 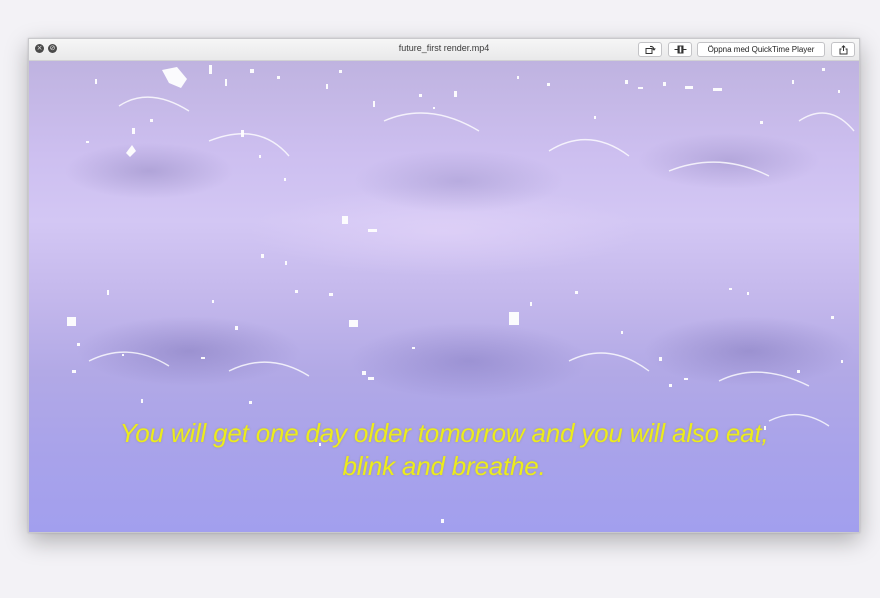 I want to click on share-button, so click(x=843, y=49).